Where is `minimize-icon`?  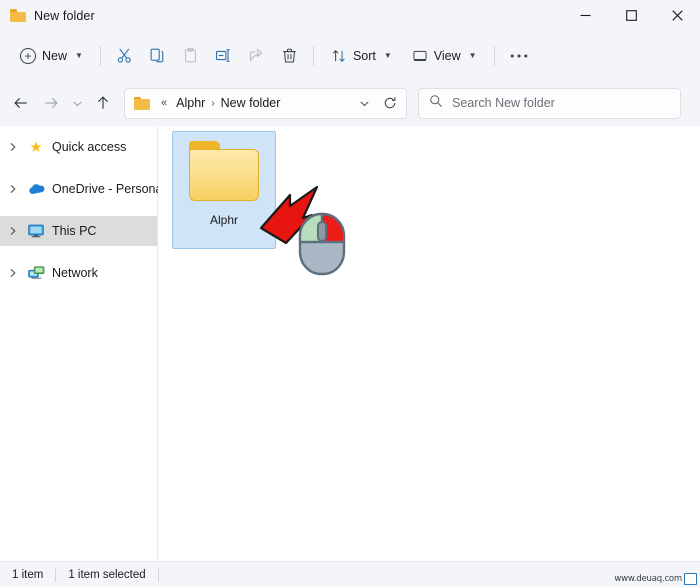 minimize-icon is located at coordinates (585, 15).